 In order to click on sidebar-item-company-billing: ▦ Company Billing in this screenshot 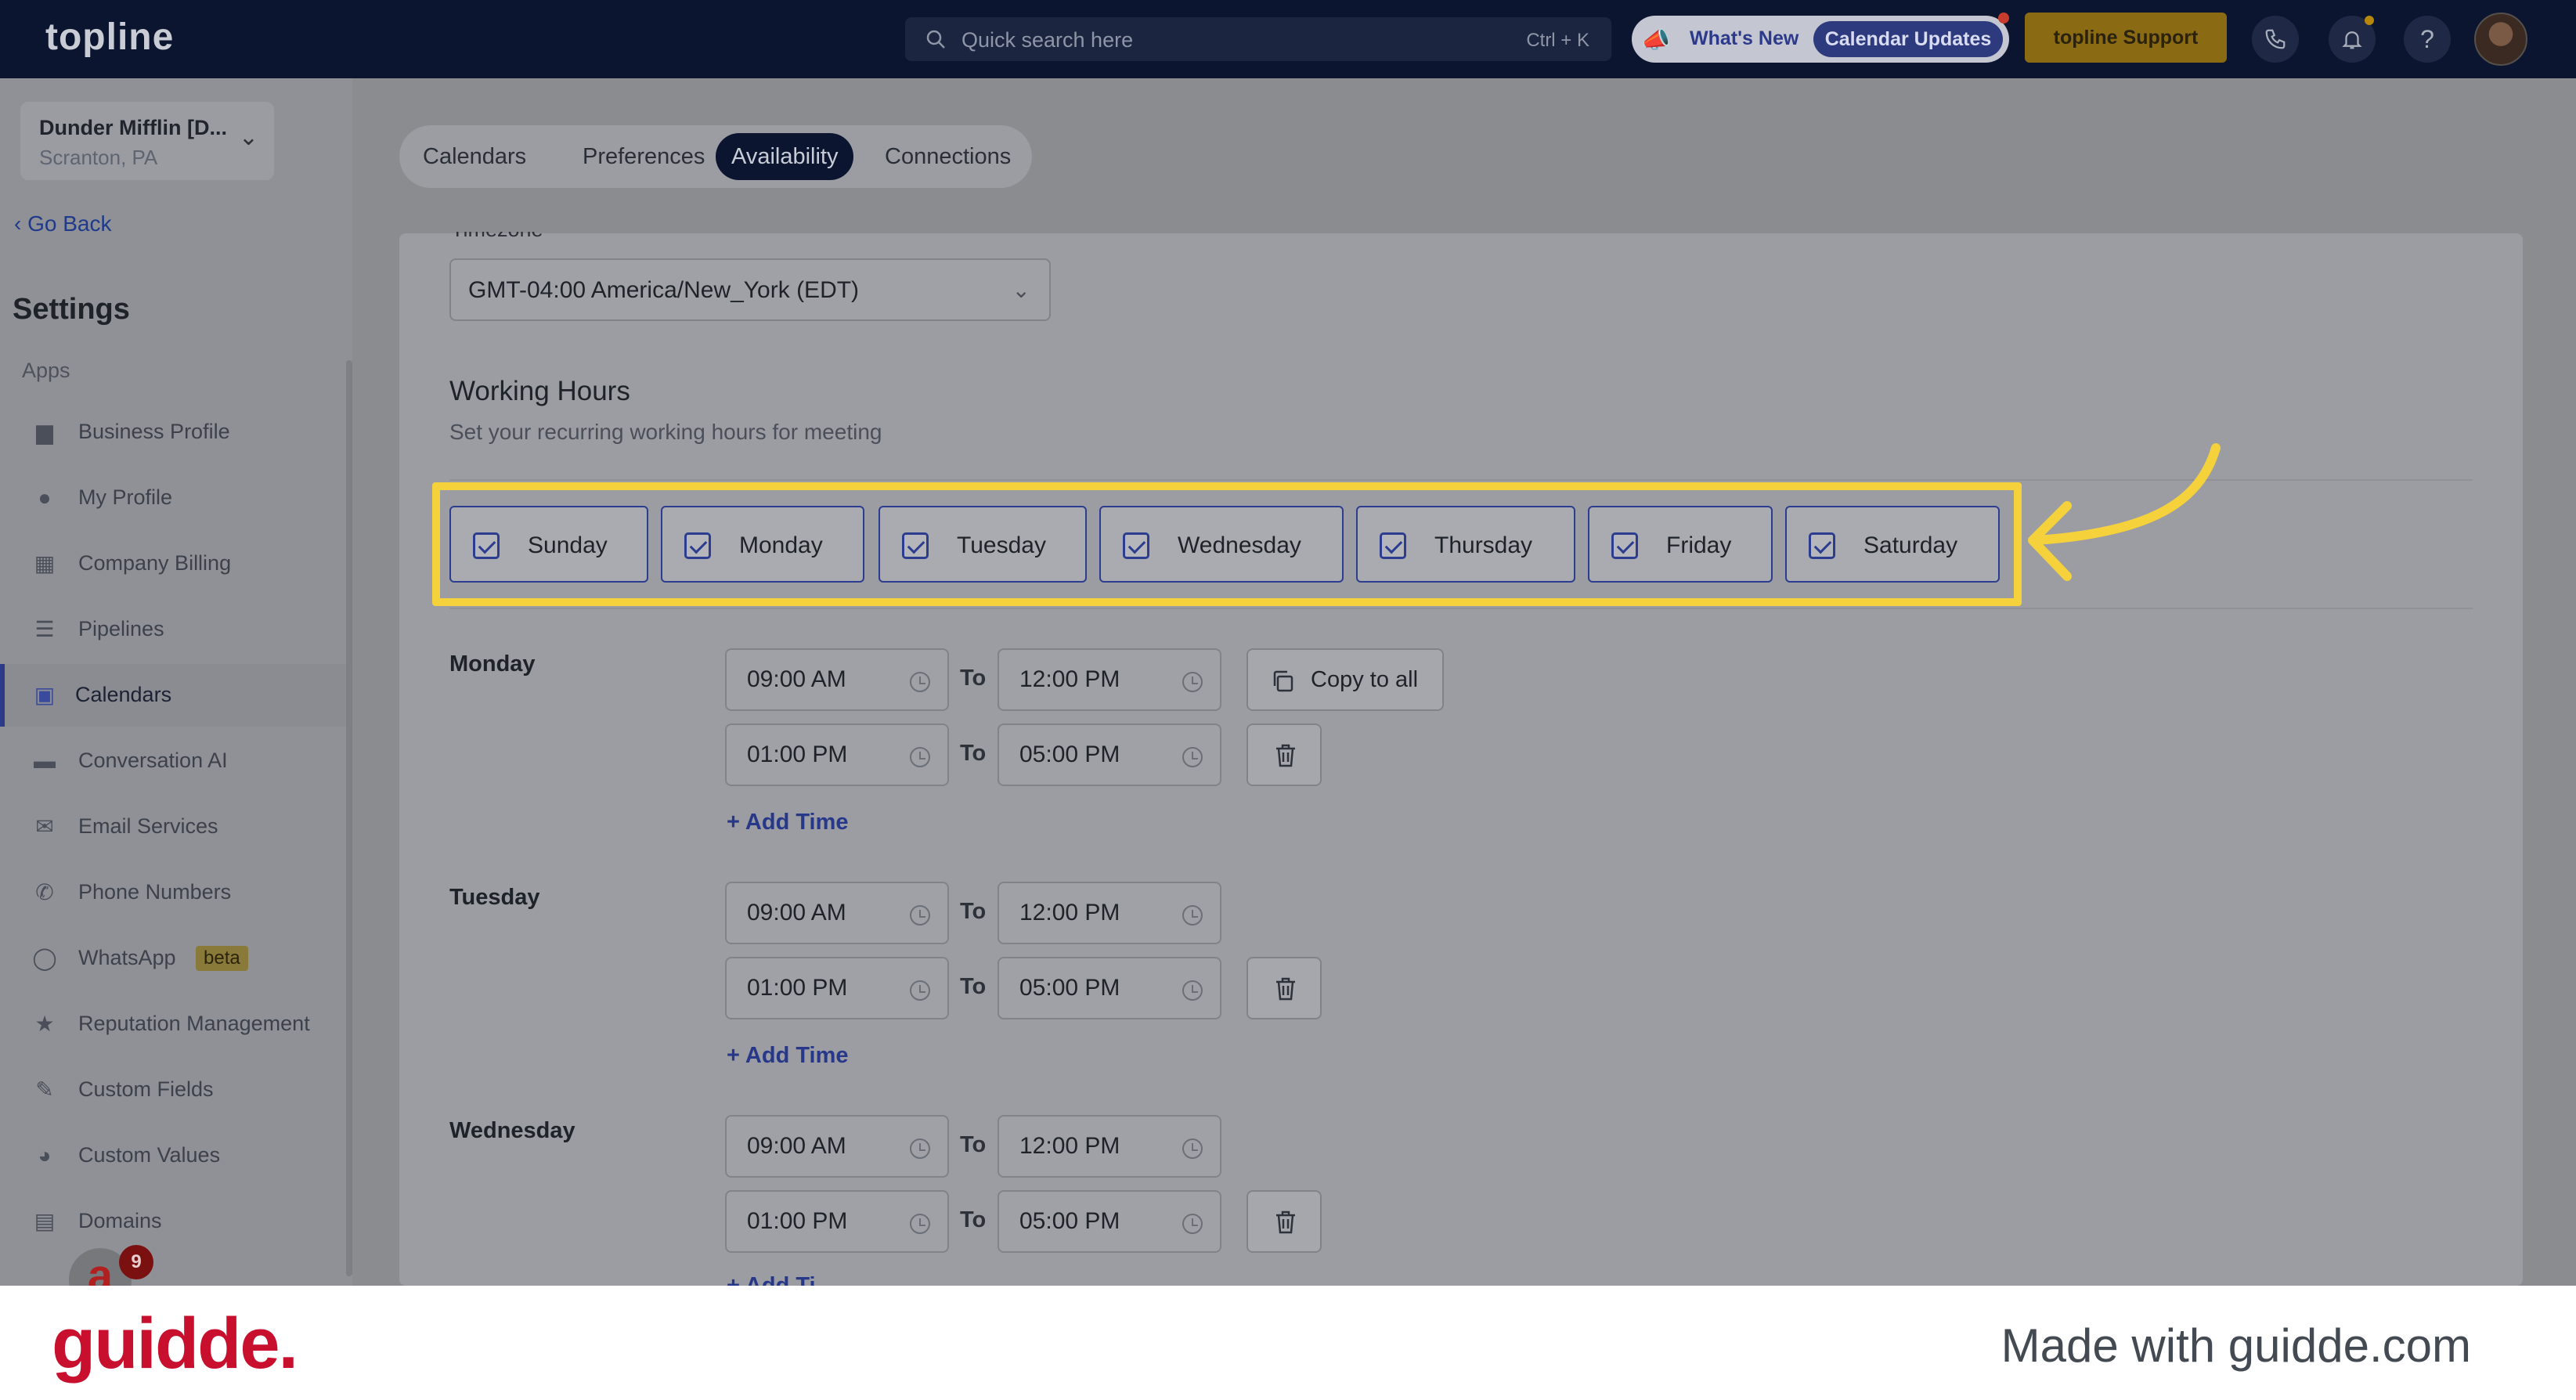, I will do `click(174, 563)`.